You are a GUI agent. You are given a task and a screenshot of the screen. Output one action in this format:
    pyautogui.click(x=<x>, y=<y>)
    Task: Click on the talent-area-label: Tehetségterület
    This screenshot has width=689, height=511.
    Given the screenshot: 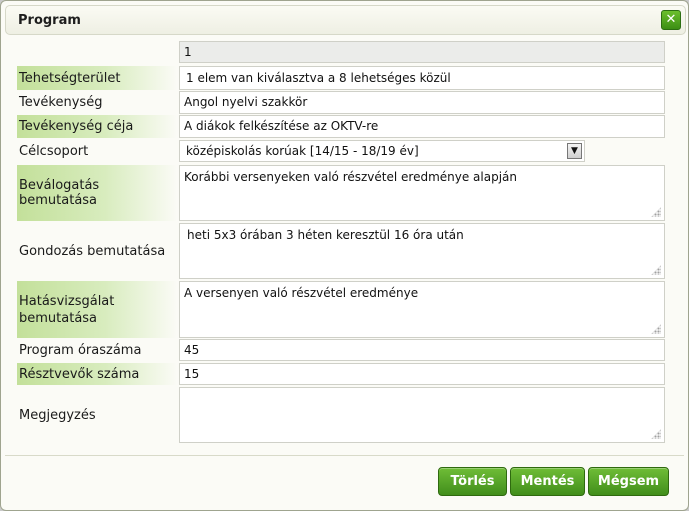 What is the action you would take?
    pyautogui.click(x=97, y=78)
    